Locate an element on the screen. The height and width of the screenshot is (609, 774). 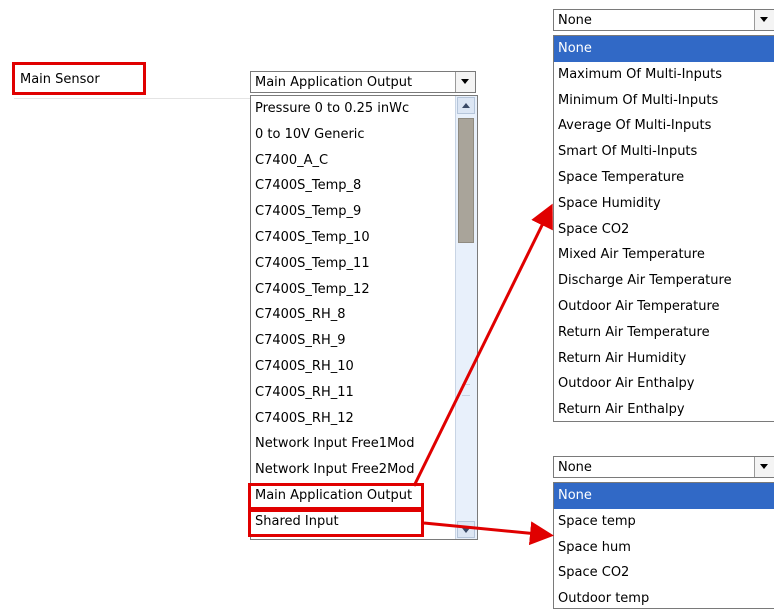
list-item: Outdoor temp is located at coordinates (664, 597).